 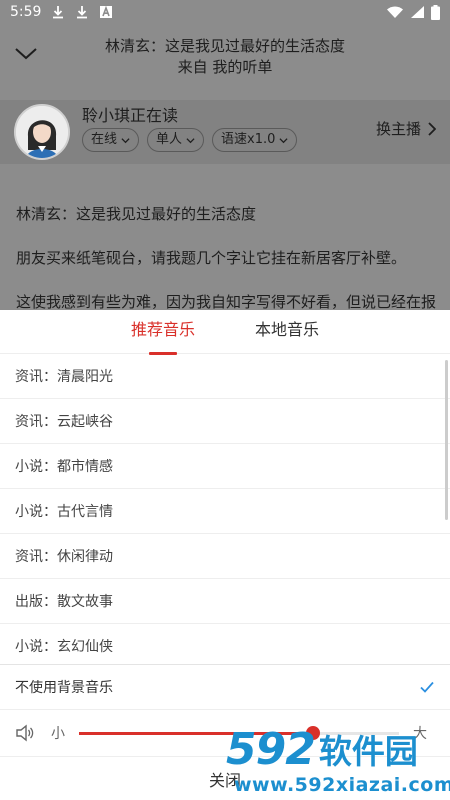 I want to click on speaker-icon, so click(x=25, y=733).